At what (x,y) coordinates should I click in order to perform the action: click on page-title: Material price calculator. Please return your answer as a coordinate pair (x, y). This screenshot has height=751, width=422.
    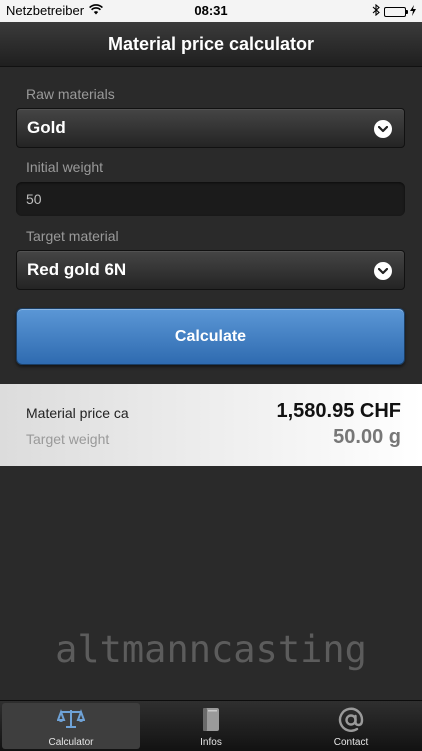
    Looking at the image, I should click on (211, 43).